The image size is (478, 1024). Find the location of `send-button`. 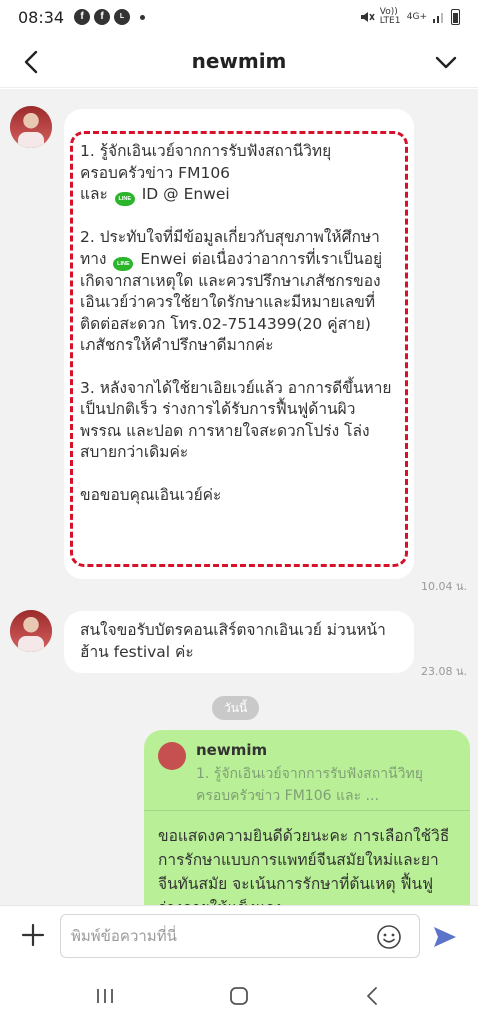

send-button is located at coordinates (445, 937).